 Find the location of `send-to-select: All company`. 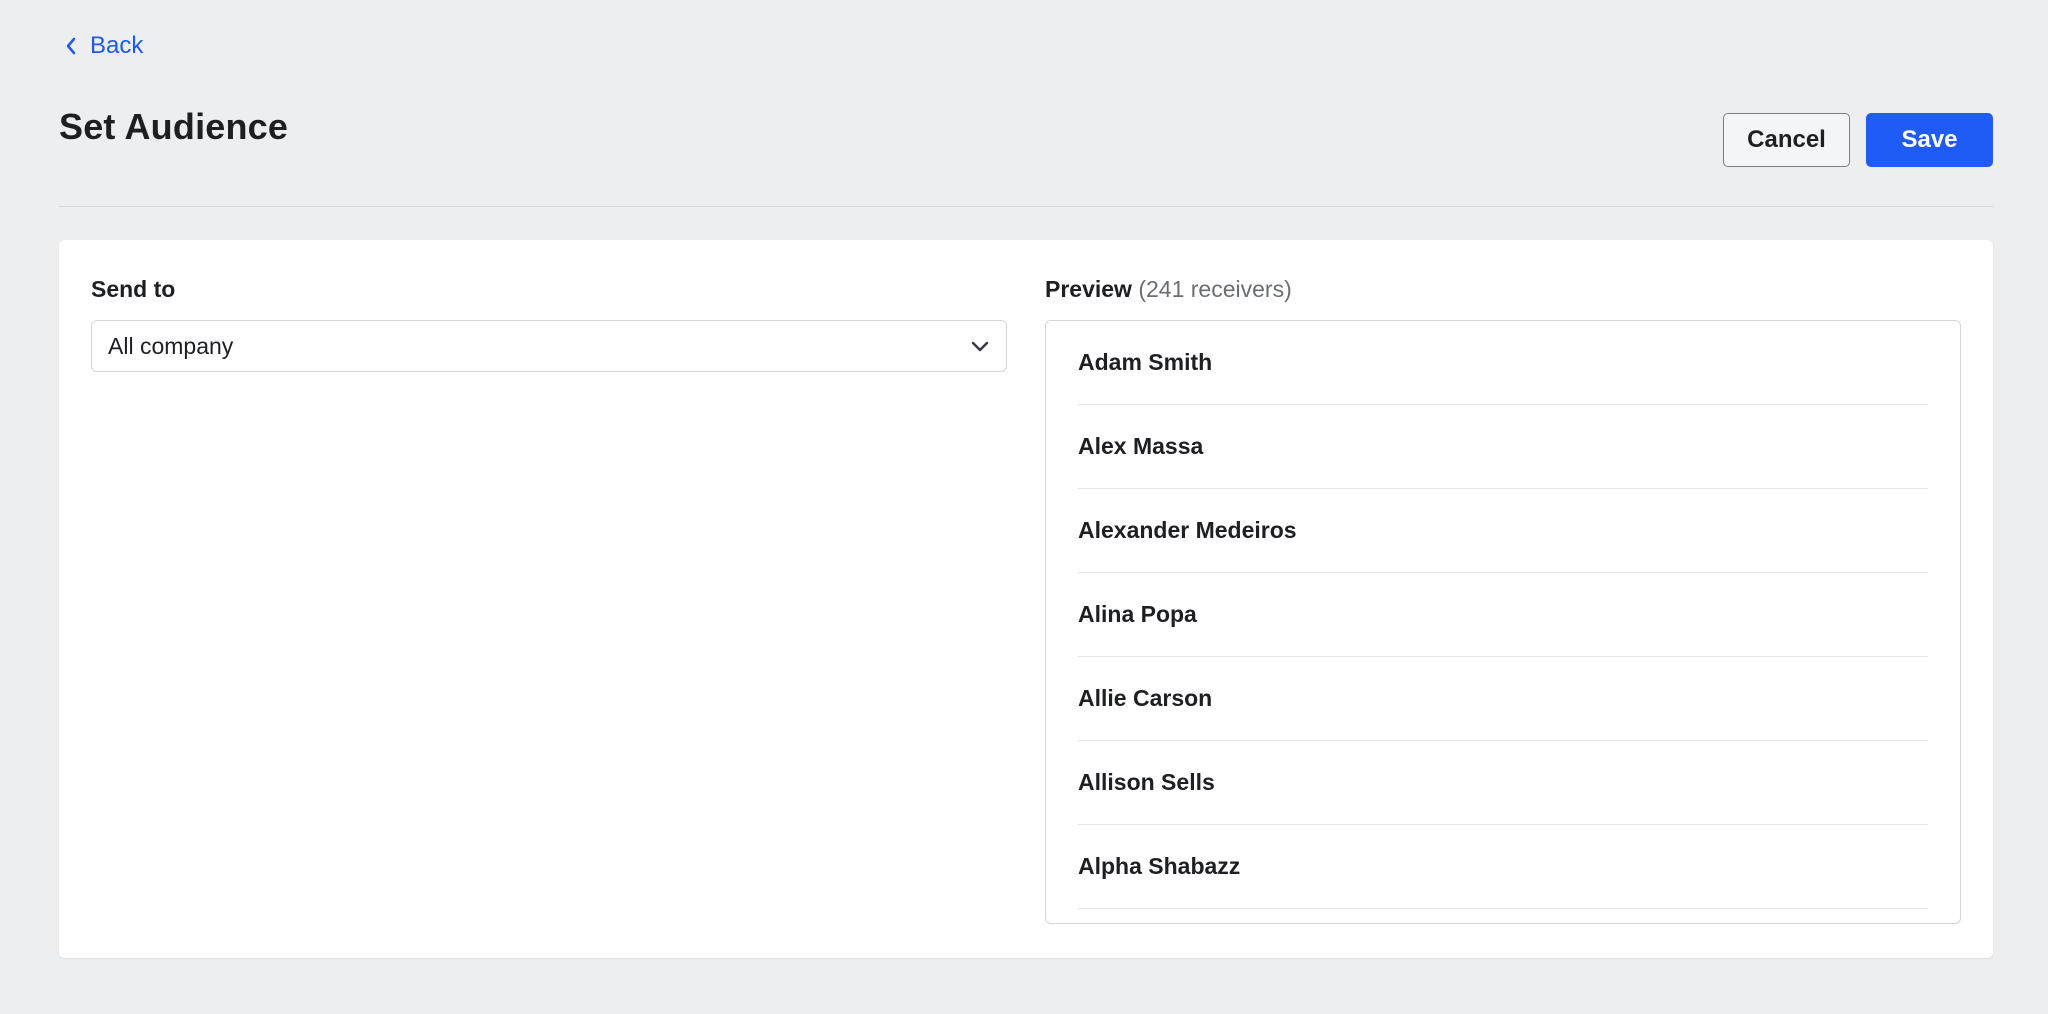

send-to-select: All company is located at coordinates (549, 346).